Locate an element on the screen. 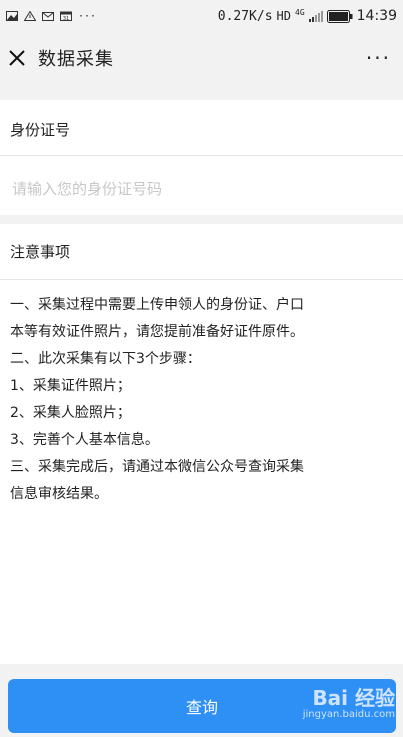 The height and width of the screenshot is (737, 403). signal-icon is located at coordinates (315, 16).